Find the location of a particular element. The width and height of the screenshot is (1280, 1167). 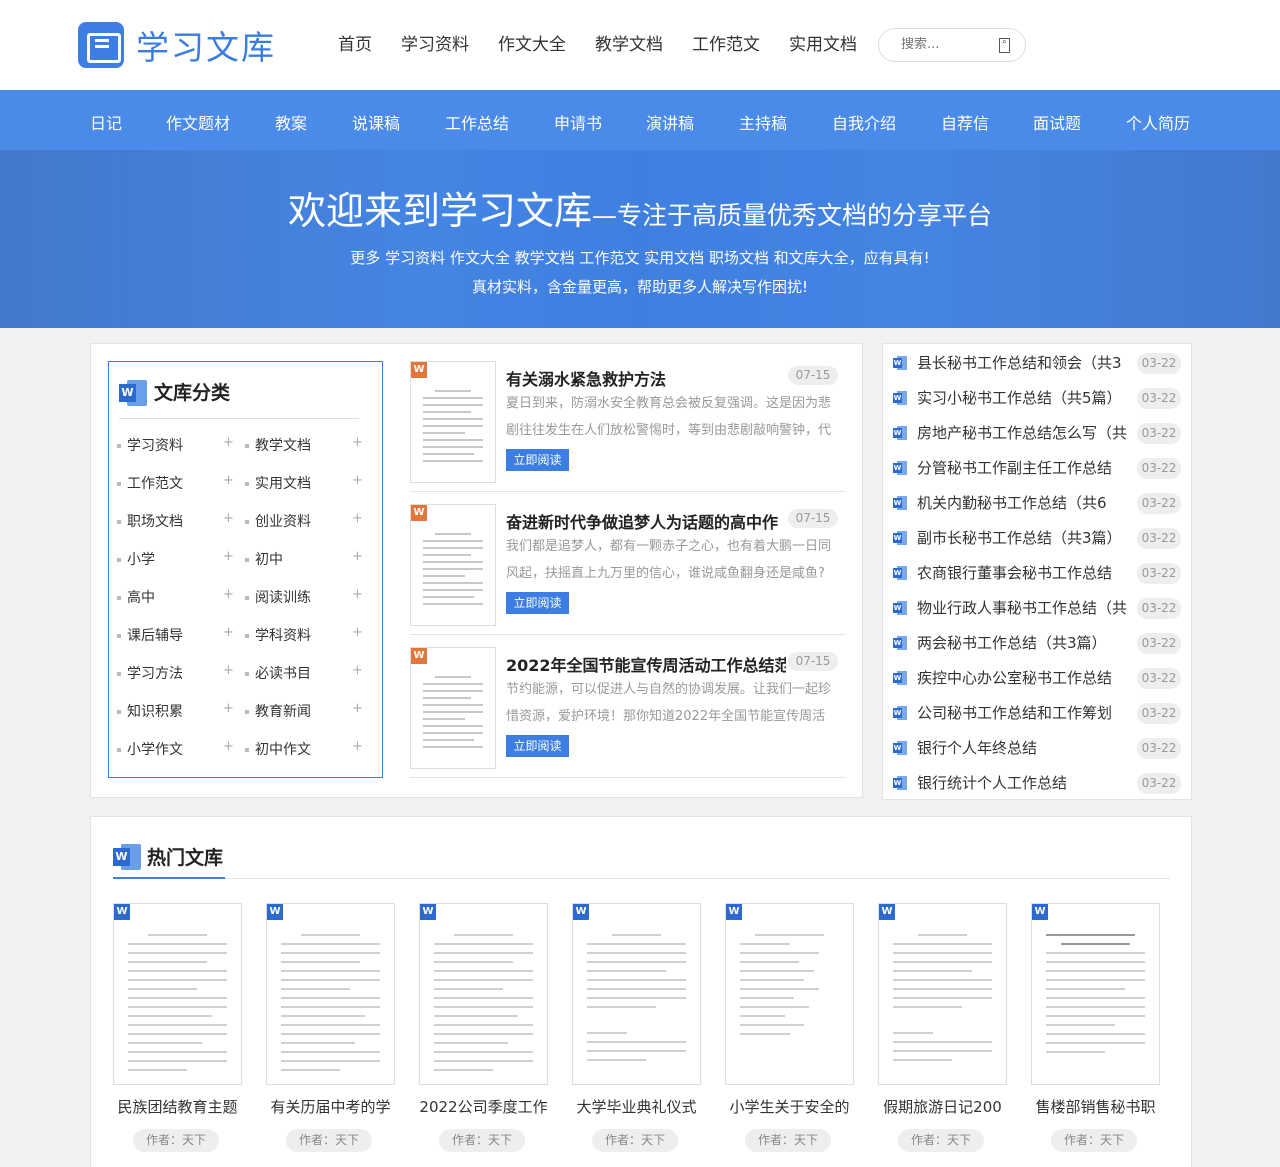

catbar-item-cover-letters: 自荐信 is located at coordinates (965, 122).